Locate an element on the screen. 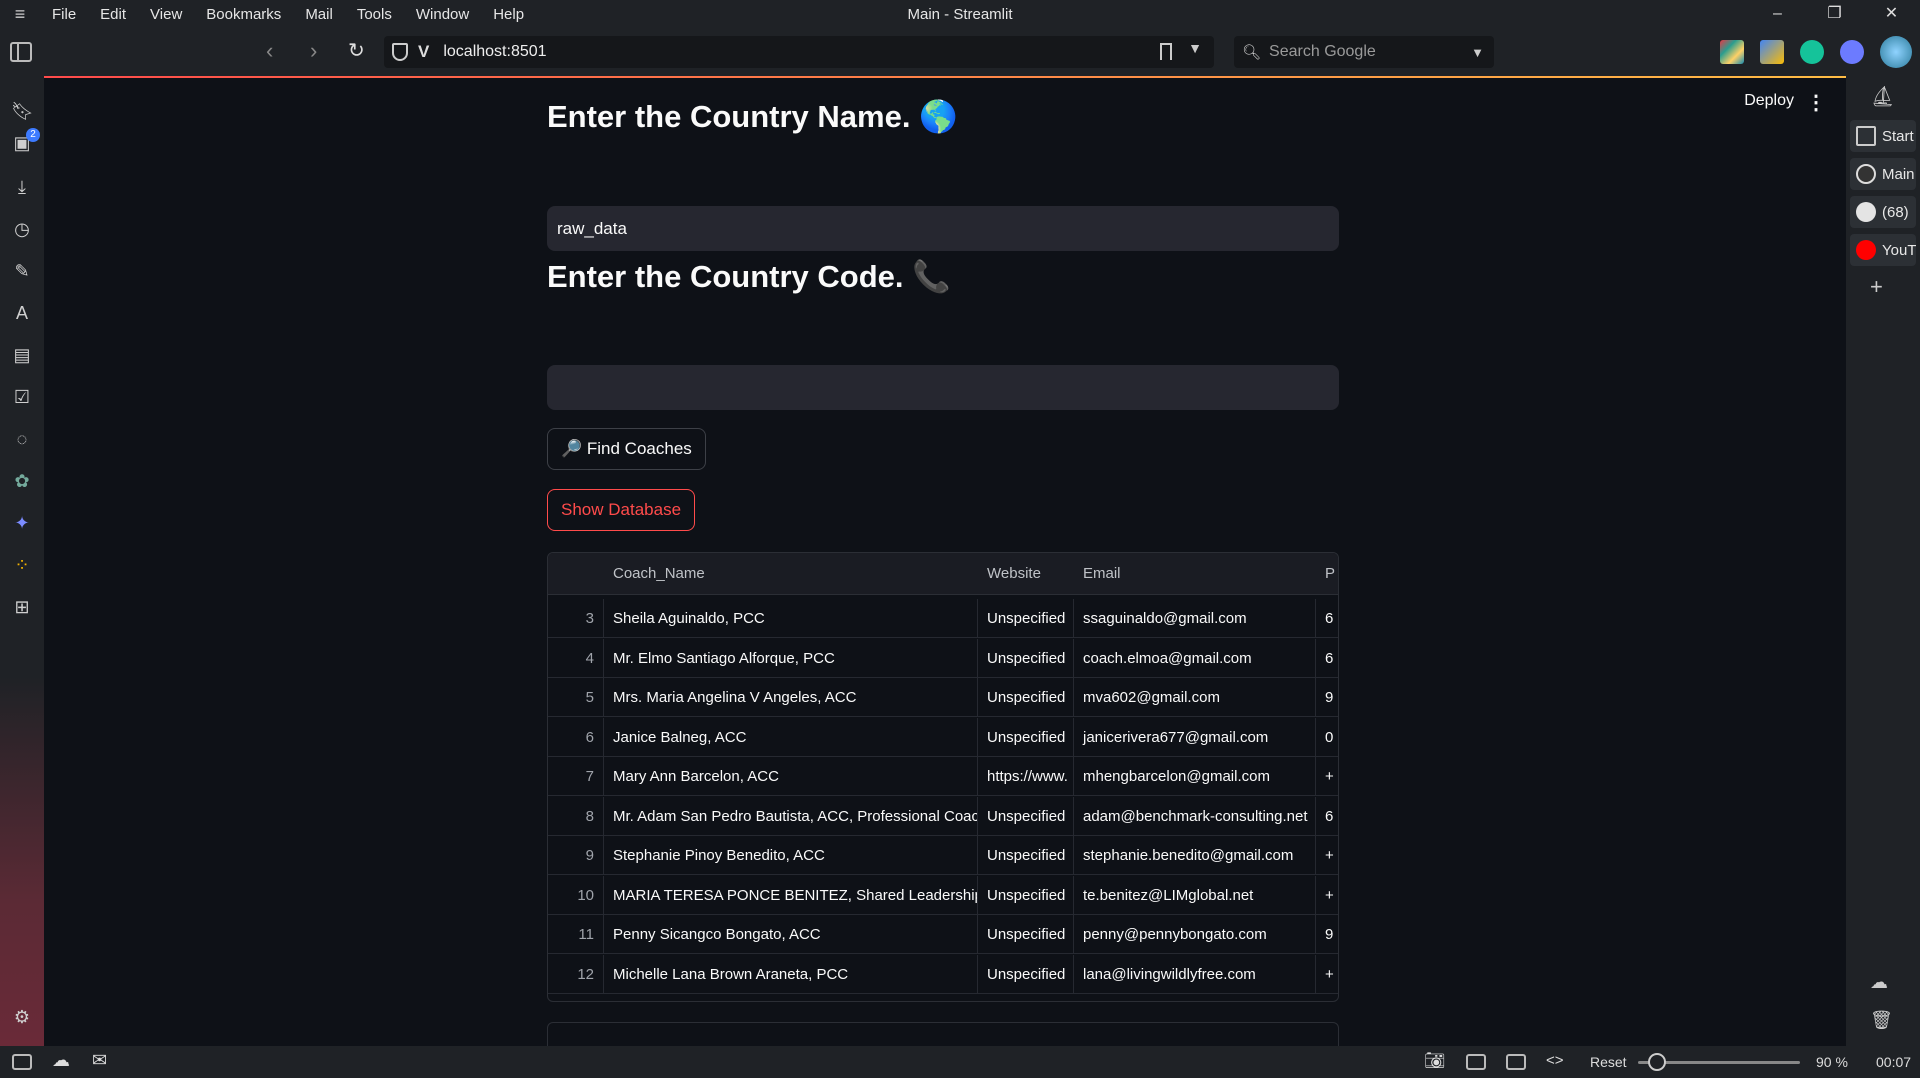  row-index: 9 is located at coordinates (576, 855).